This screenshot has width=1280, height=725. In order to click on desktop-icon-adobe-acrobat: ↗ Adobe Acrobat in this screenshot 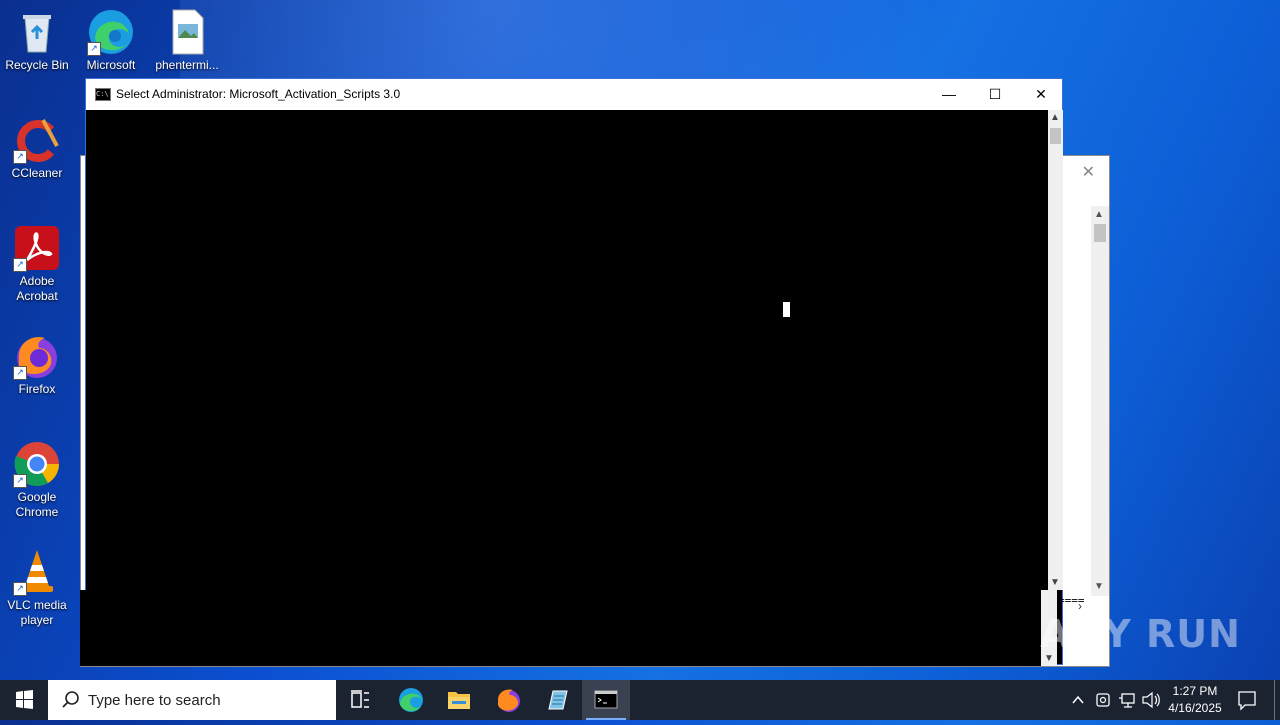, I will do `click(37, 264)`.